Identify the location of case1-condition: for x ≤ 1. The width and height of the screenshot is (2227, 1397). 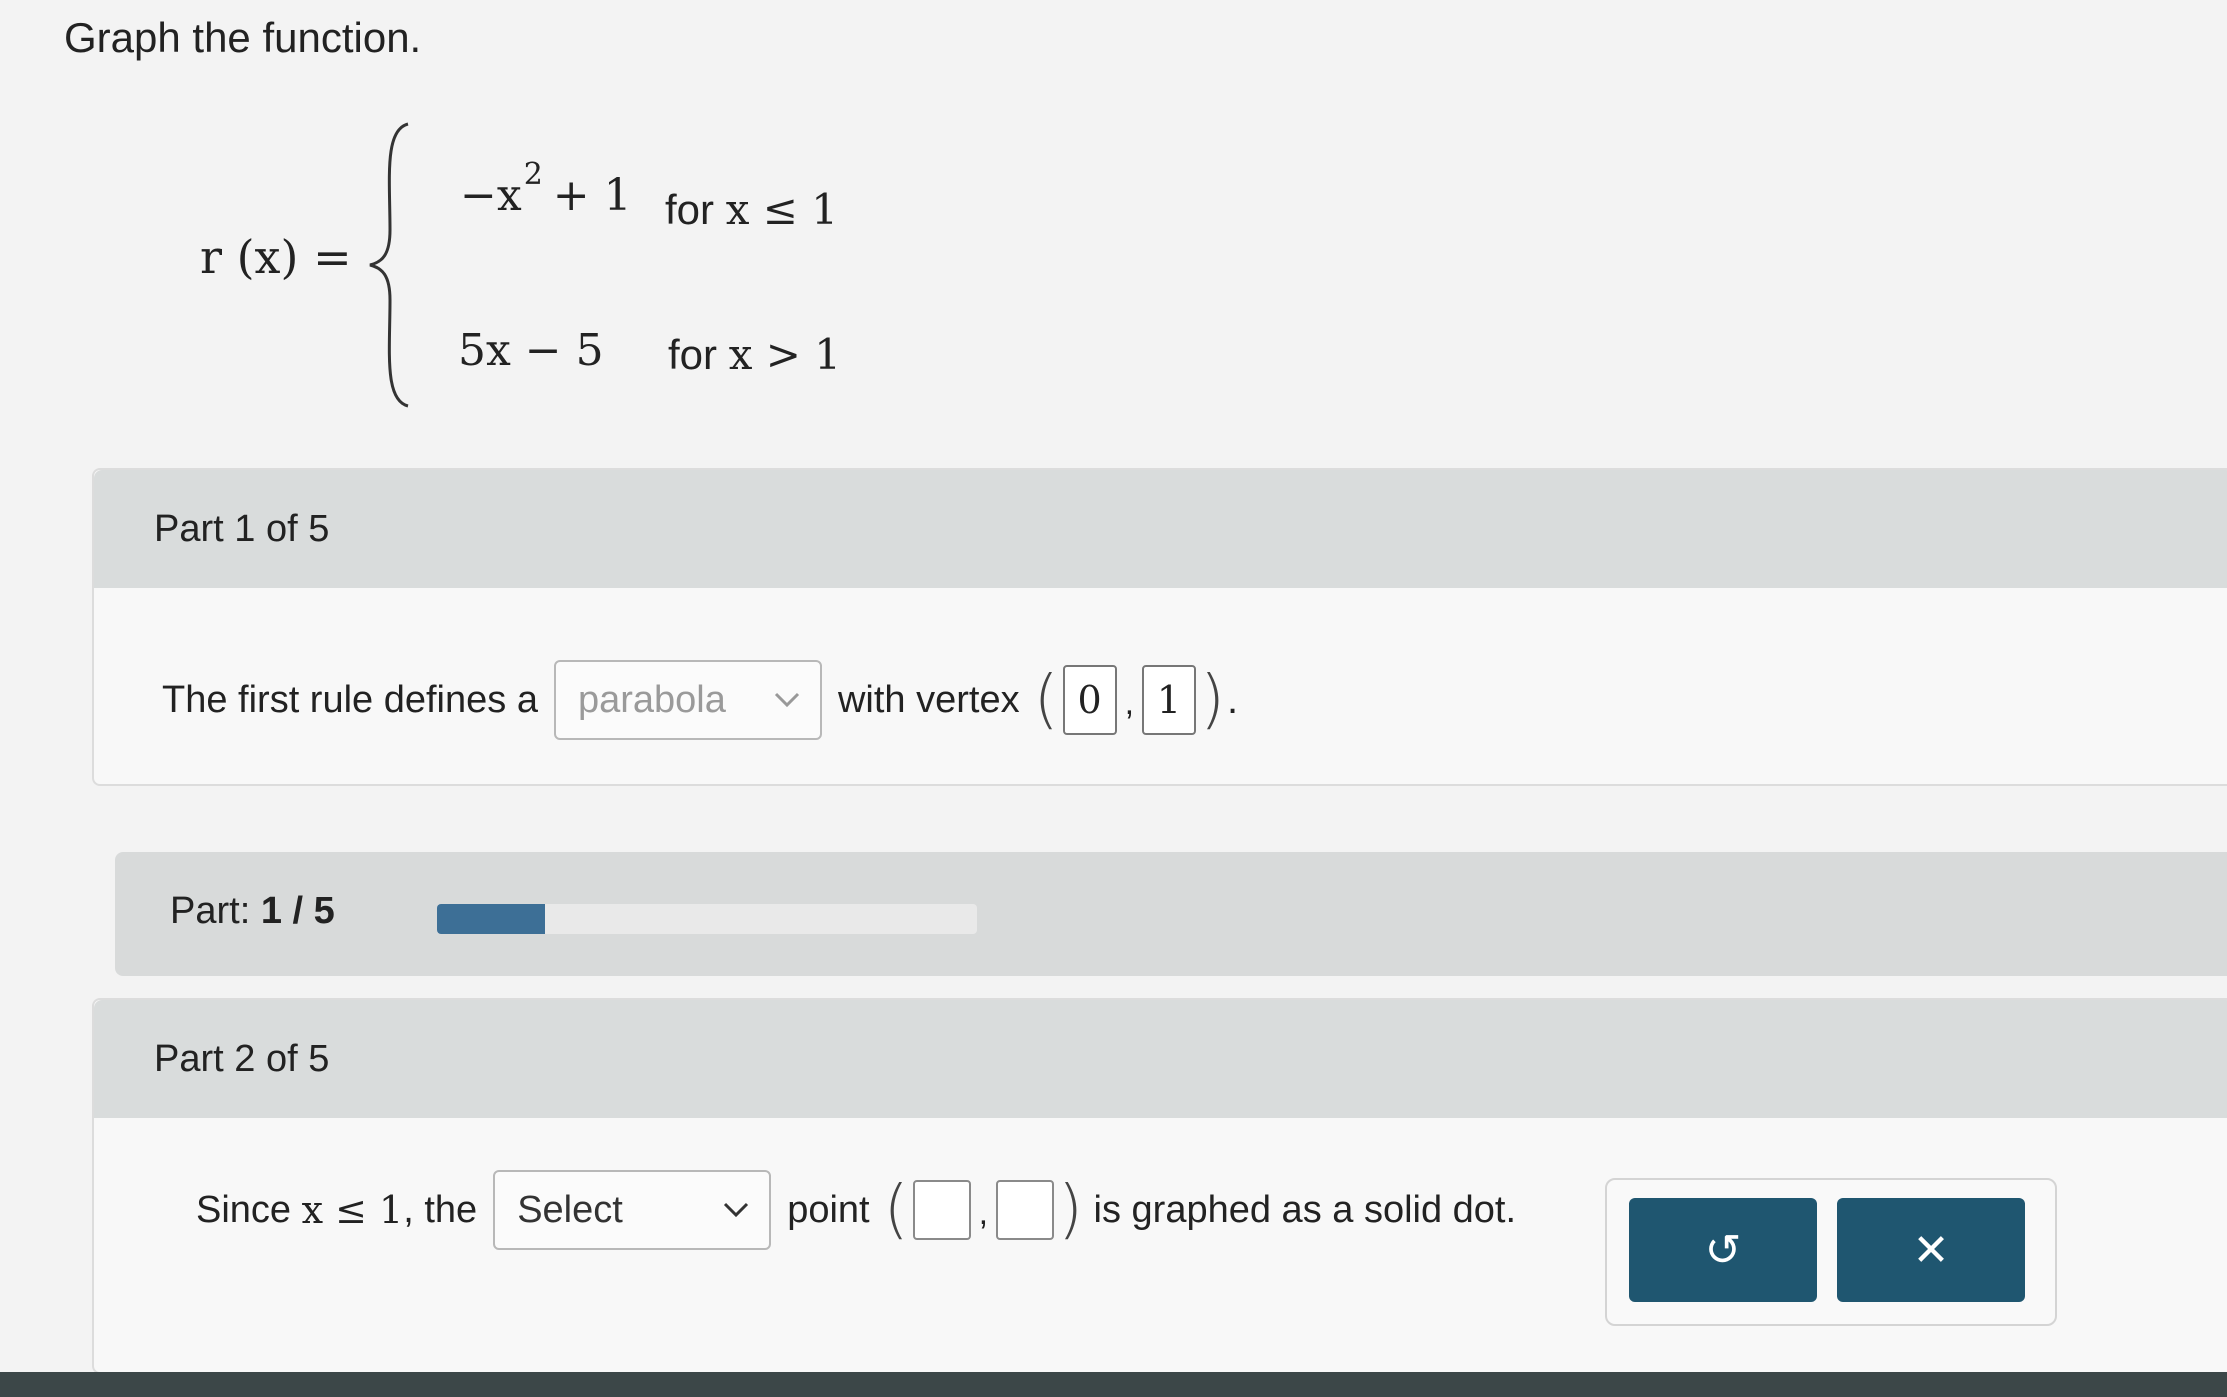
(751, 209).